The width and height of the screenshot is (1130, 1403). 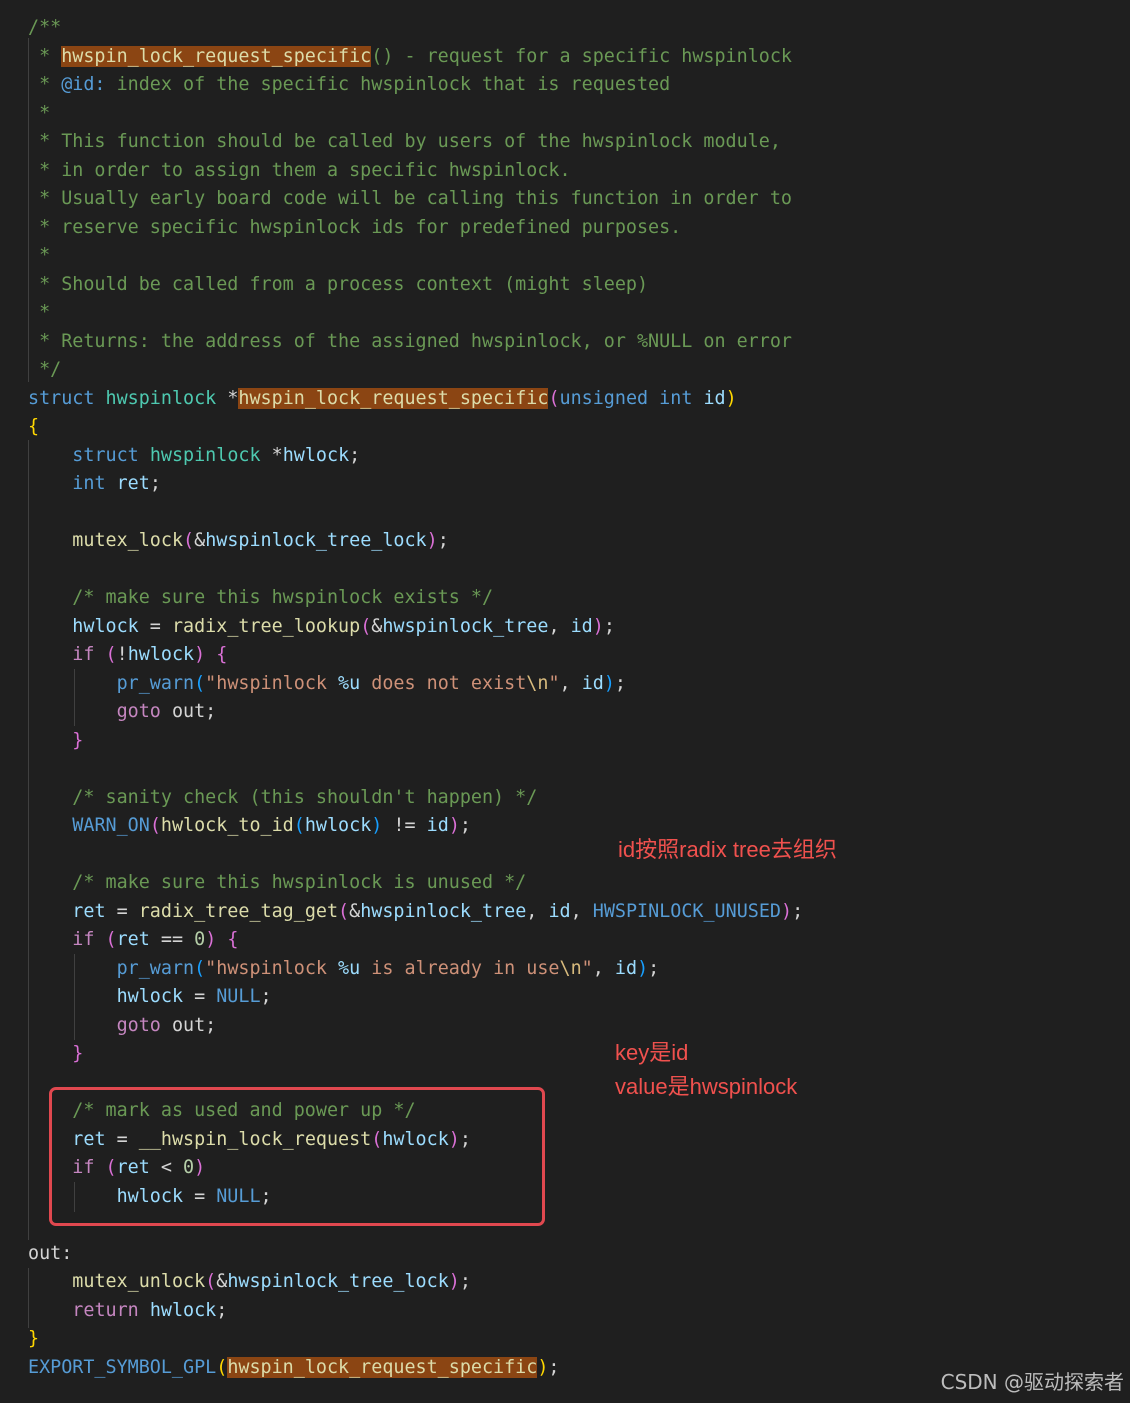 I want to click on code-token: */, so click(x=45, y=369).